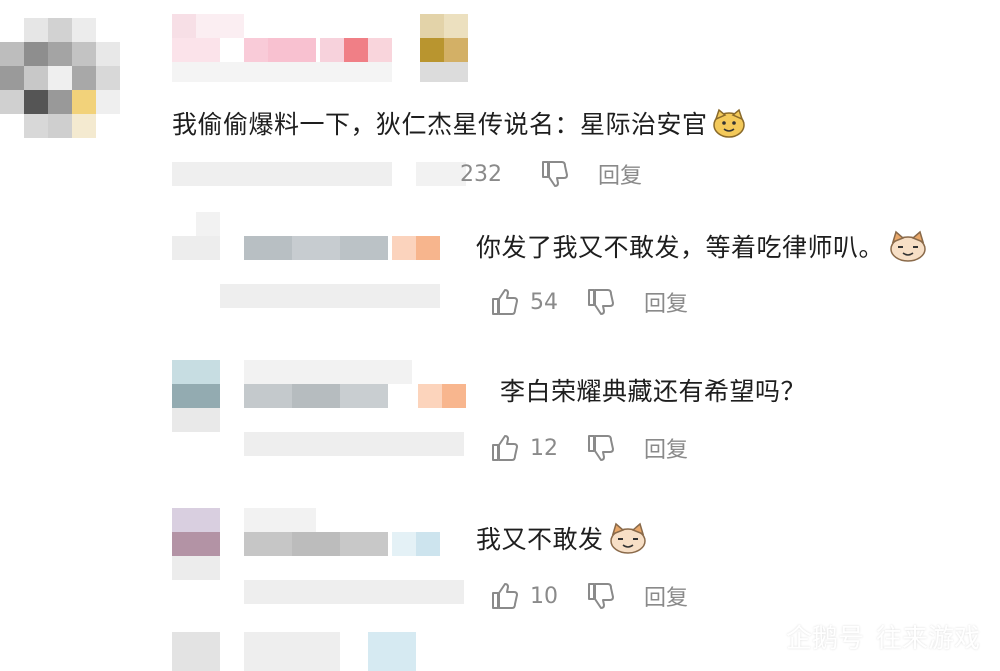 The image size is (1000, 671). I want to click on comment-text: 李白荣耀典藏还有希望吗？, so click(653, 391).